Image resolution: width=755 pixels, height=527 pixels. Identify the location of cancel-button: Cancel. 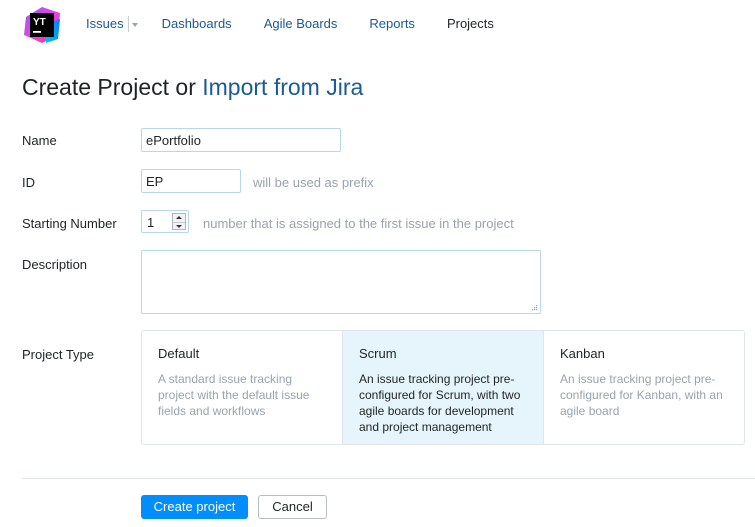
(292, 507).